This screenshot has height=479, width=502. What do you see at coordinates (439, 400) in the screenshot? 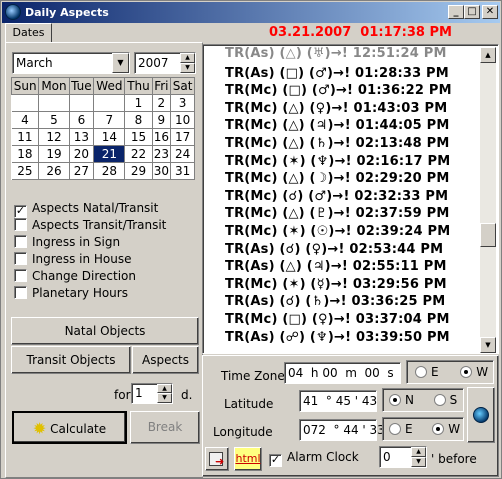
I see `radio-south` at bounding box center [439, 400].